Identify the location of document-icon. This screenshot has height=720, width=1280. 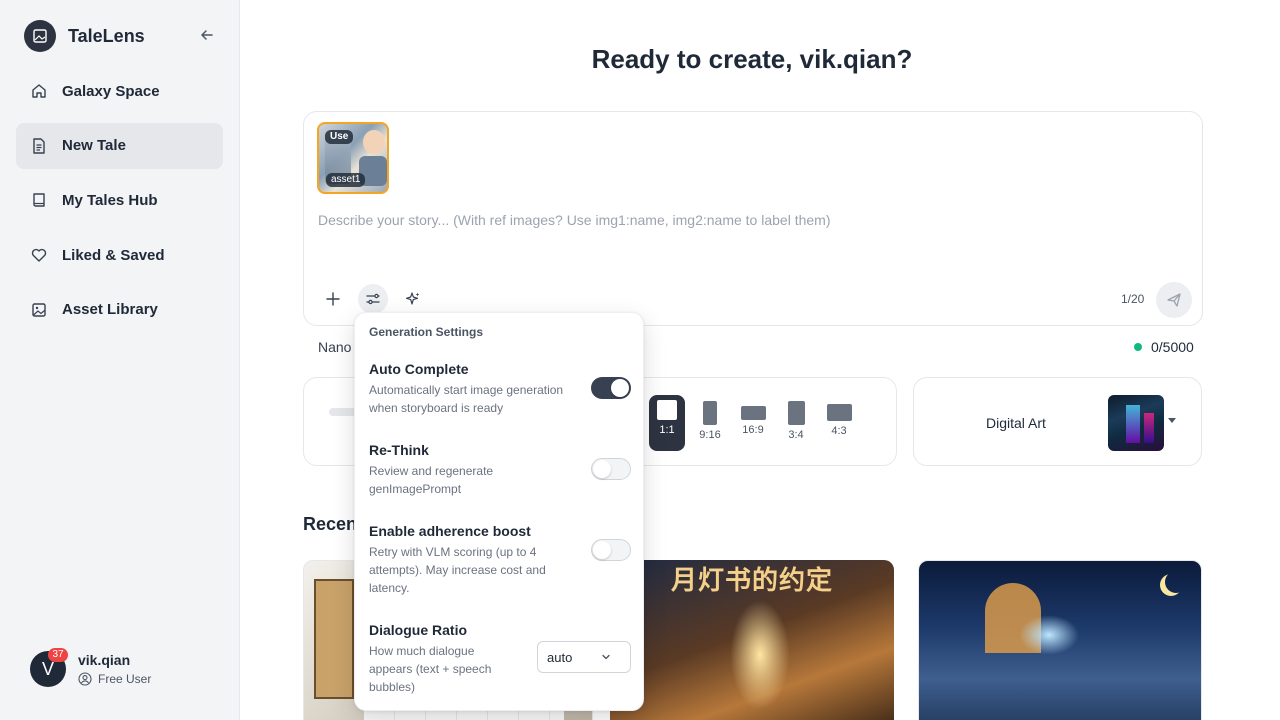
(39, 146).